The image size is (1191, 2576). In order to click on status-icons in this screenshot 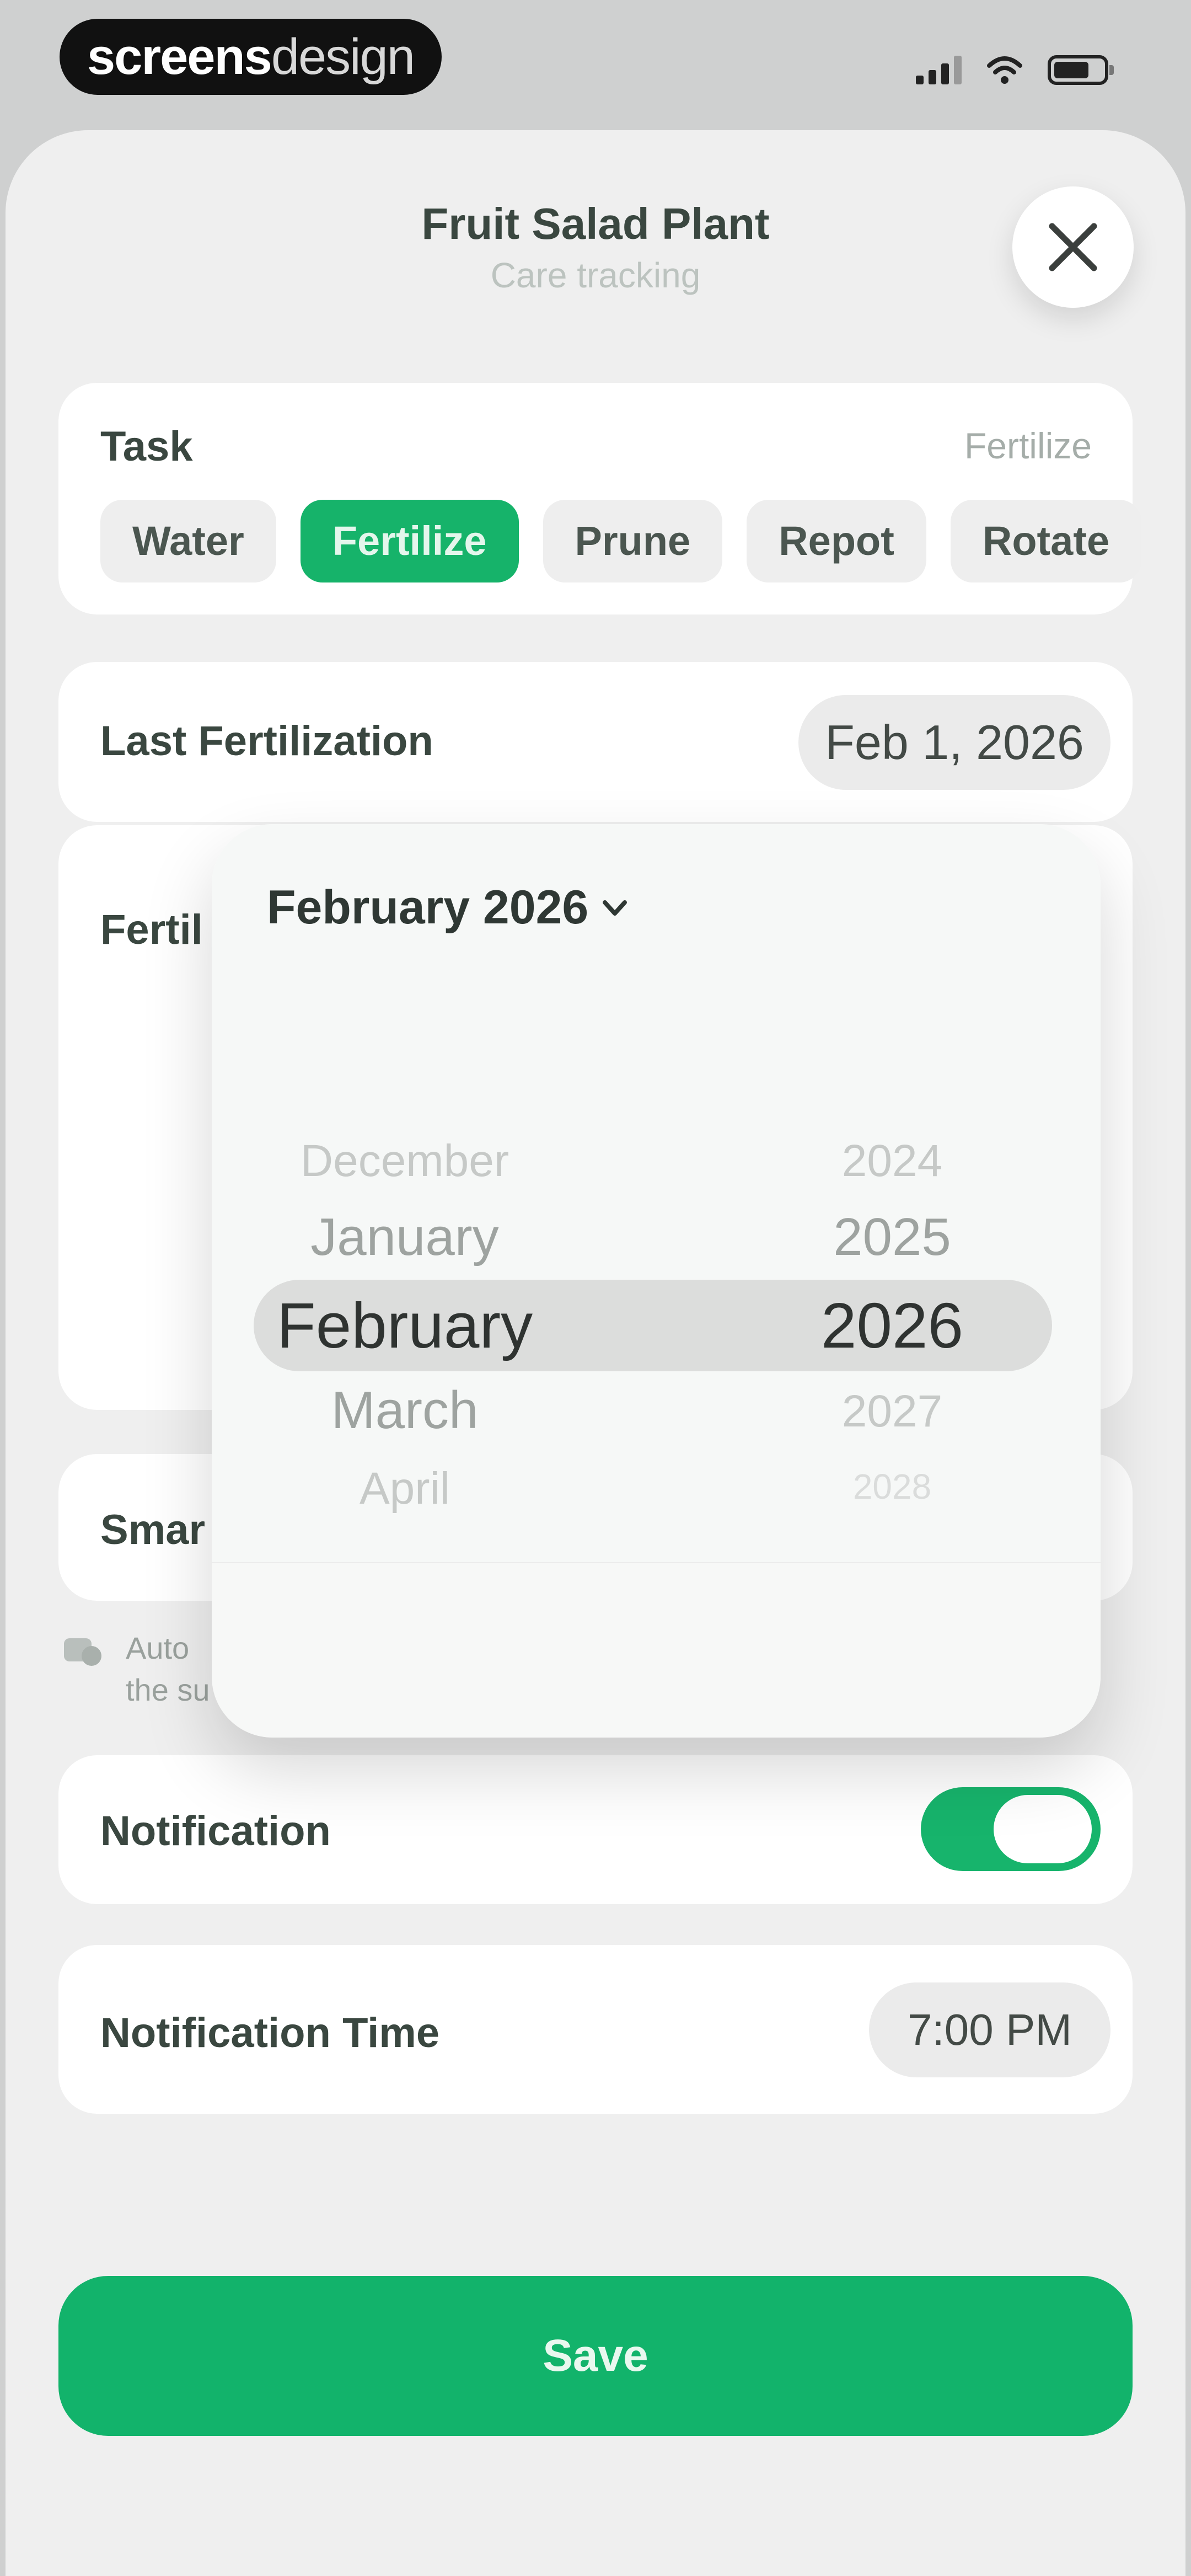, I will do `click(1015, 70)`.